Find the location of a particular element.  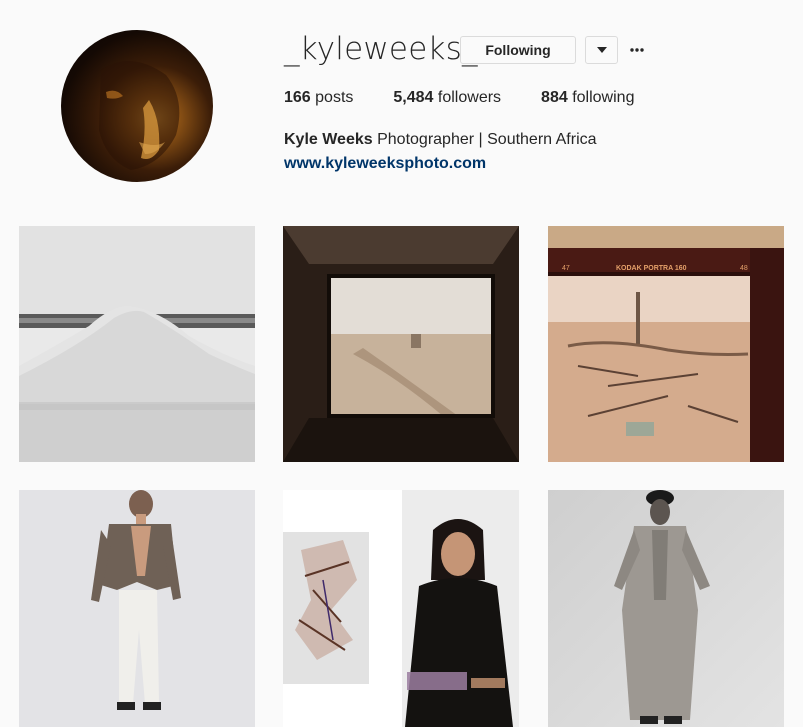

post-thumbnail-film-strip: 47 KODAK PORTRA 160 48 is located at coordinates (666, 344).